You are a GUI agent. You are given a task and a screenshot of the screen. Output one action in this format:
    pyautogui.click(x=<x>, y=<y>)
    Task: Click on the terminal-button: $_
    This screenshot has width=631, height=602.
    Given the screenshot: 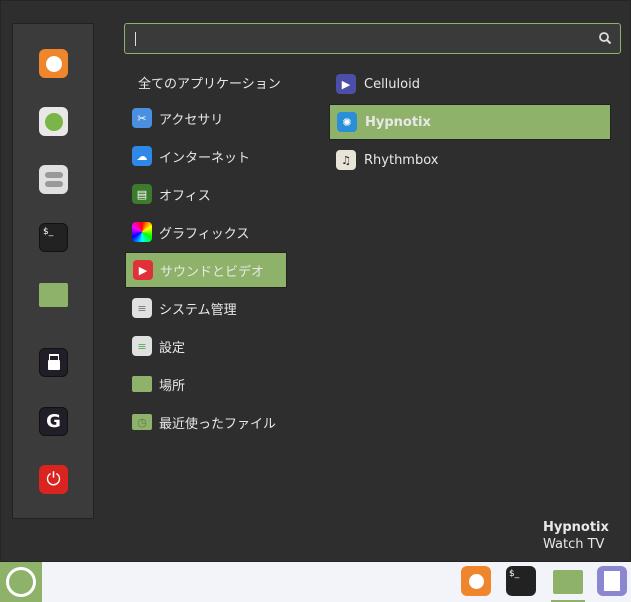 What is the action you would take?
    pyautogui.click(x=53, y=237)
    